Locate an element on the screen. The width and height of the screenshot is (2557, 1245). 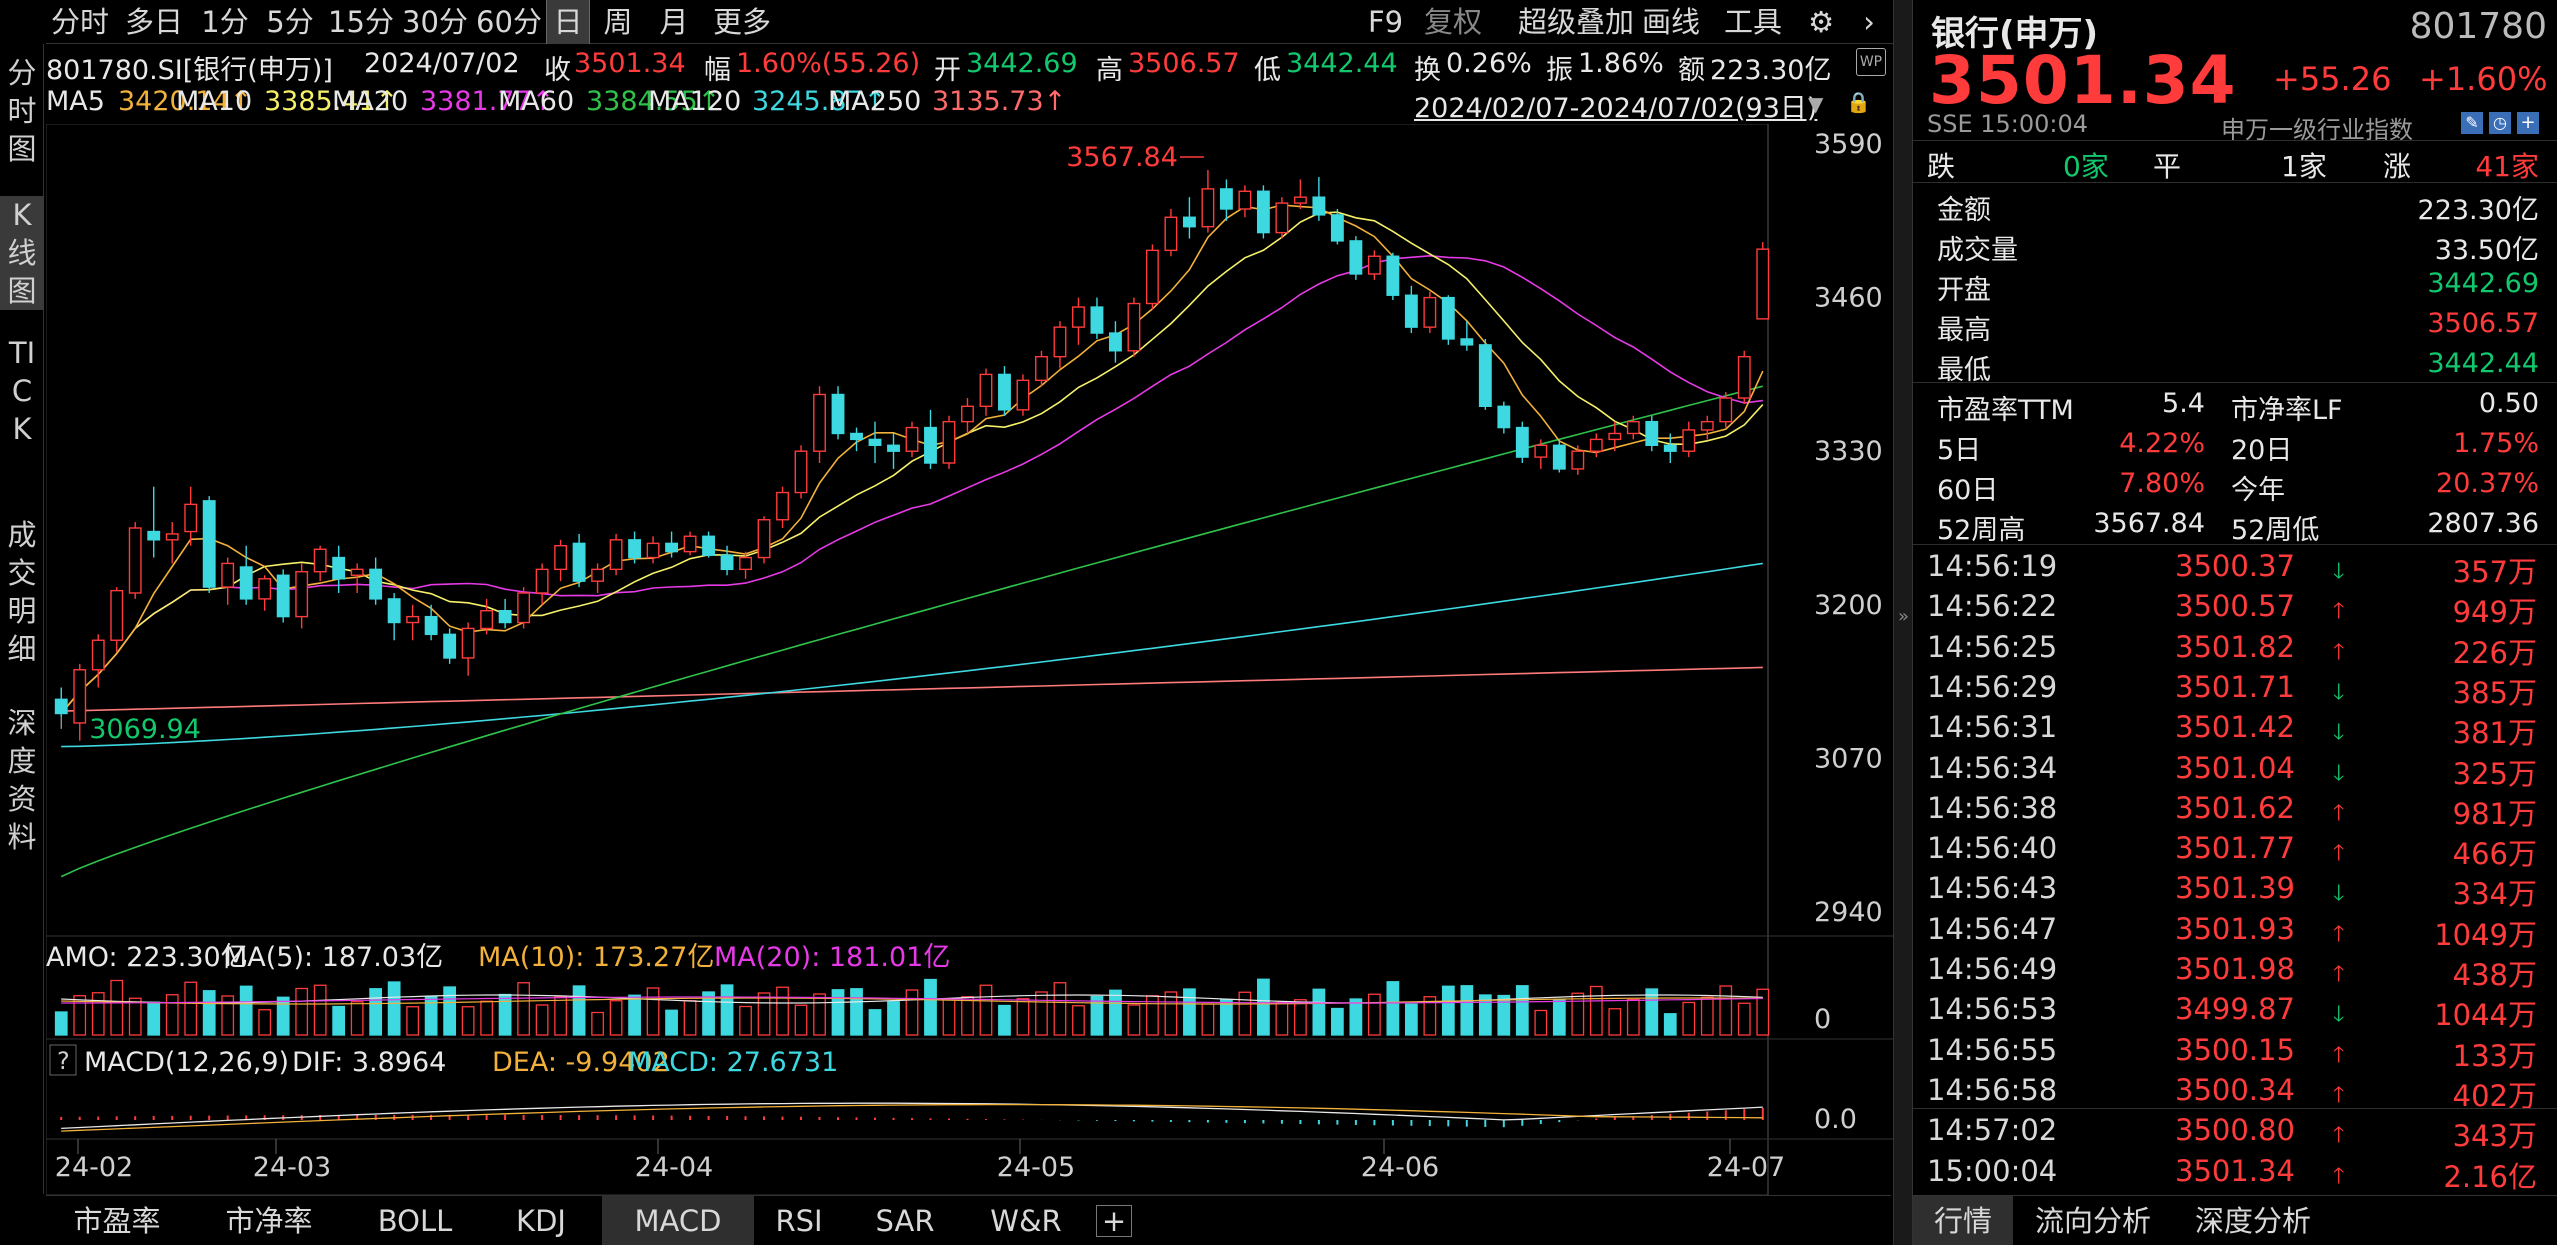
period-tab-0: 分时 is located at coordinates (80, 22).